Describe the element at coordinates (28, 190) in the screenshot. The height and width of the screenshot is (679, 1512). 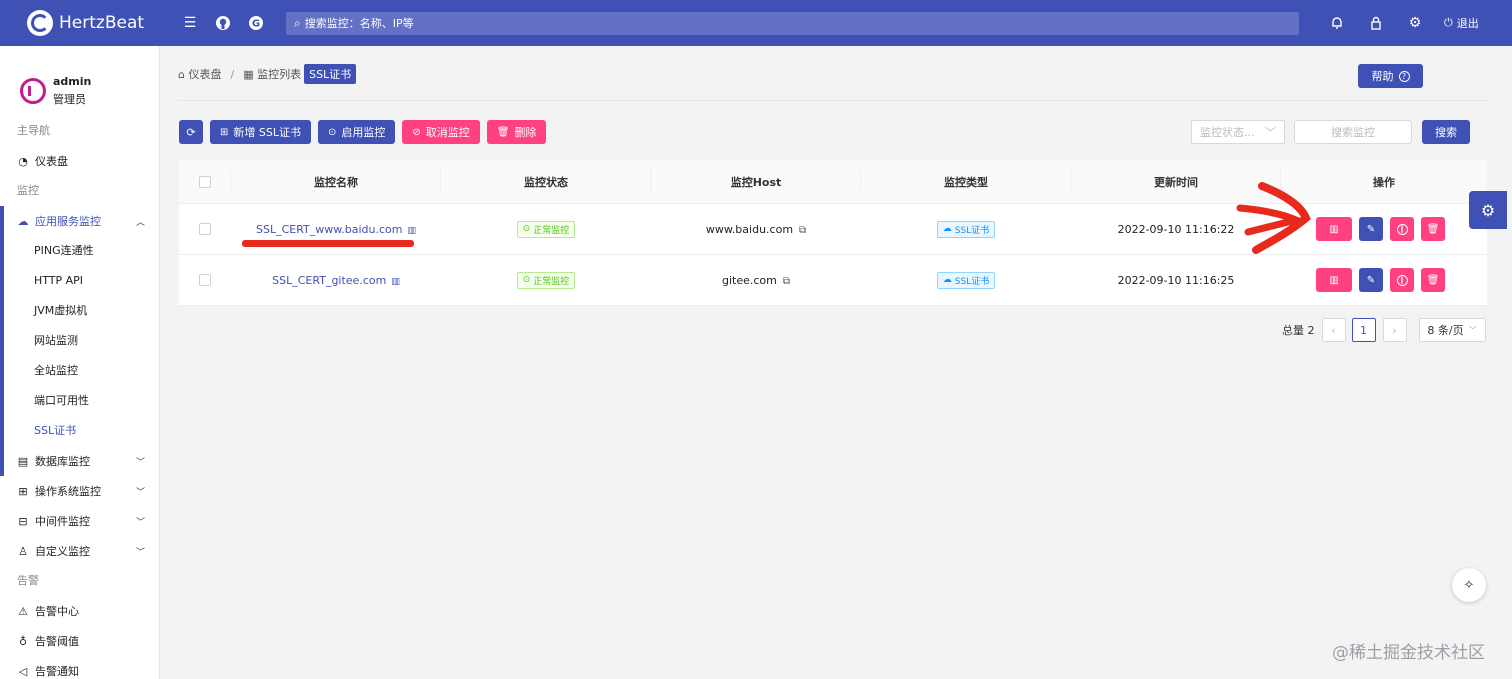
I see `nav-group-monitor: 监控` at that location.